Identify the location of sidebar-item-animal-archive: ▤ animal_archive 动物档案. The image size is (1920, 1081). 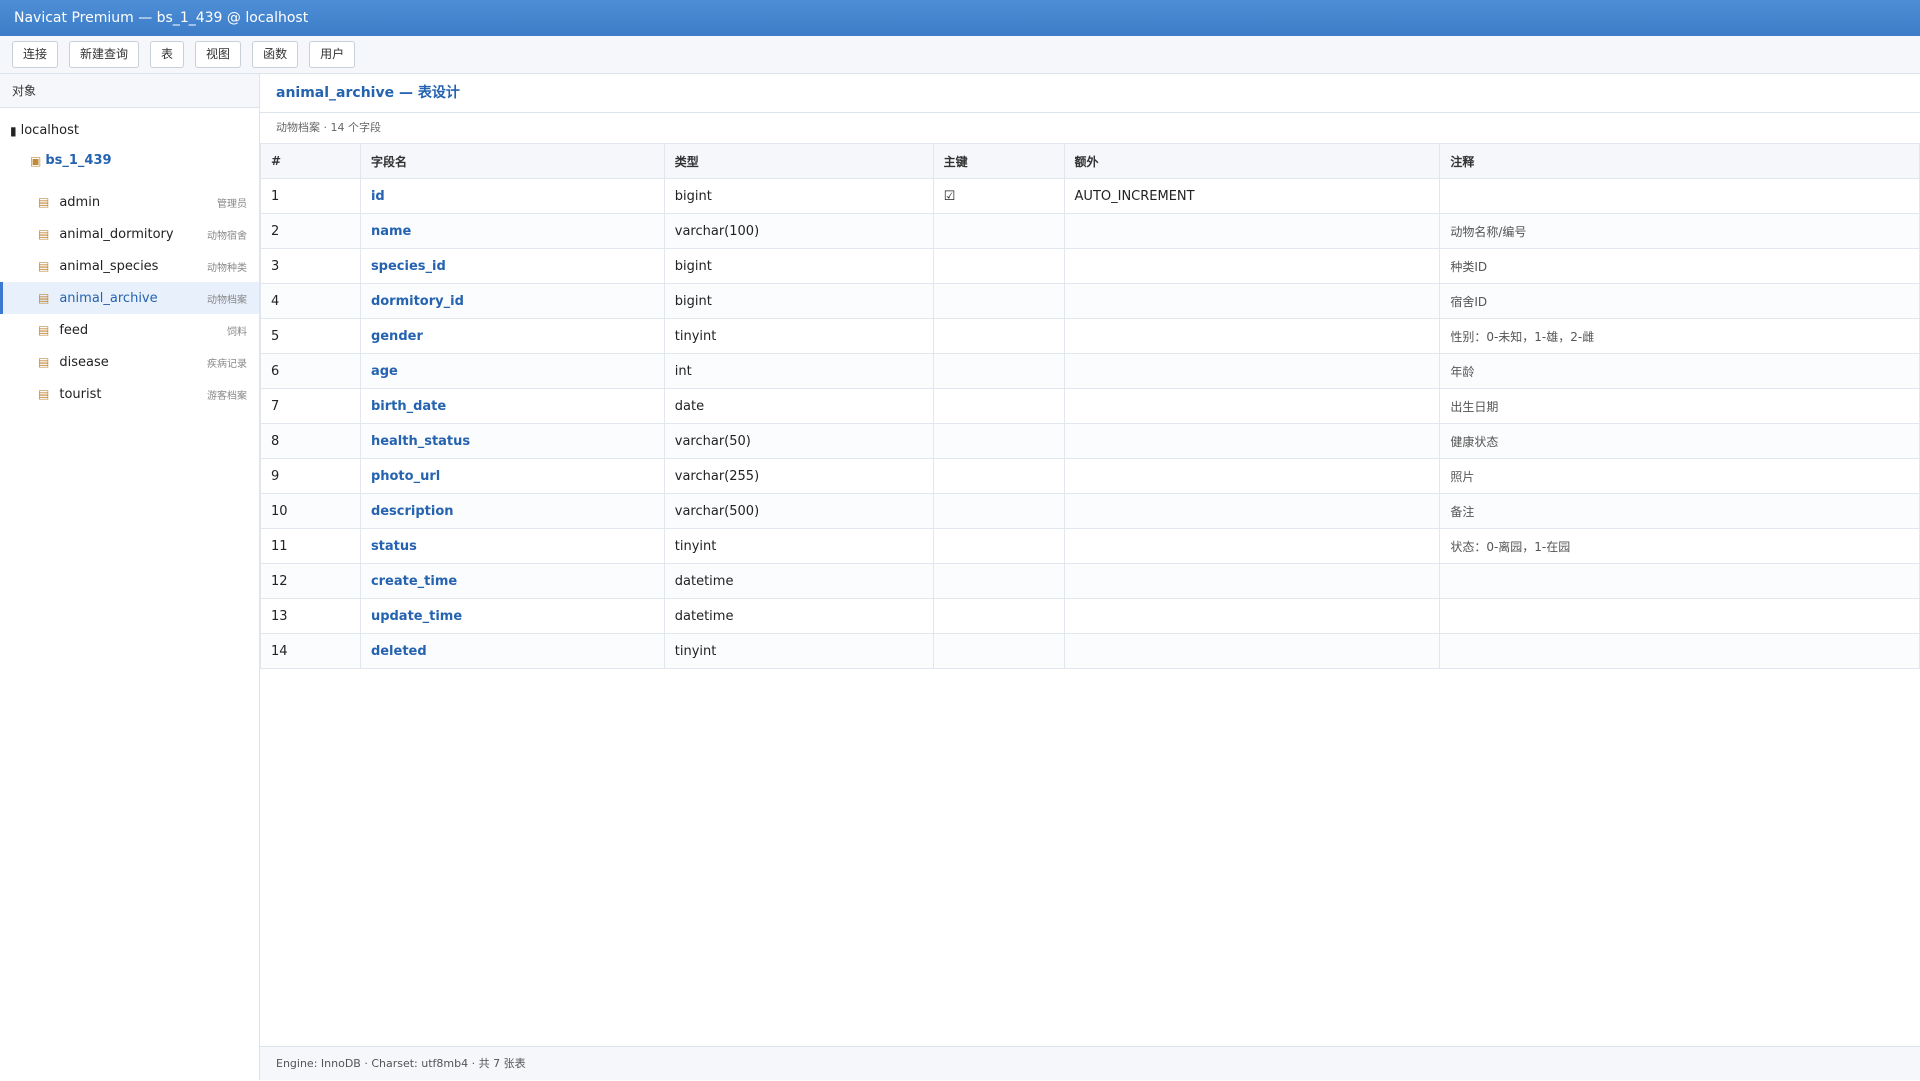
(129, 298).